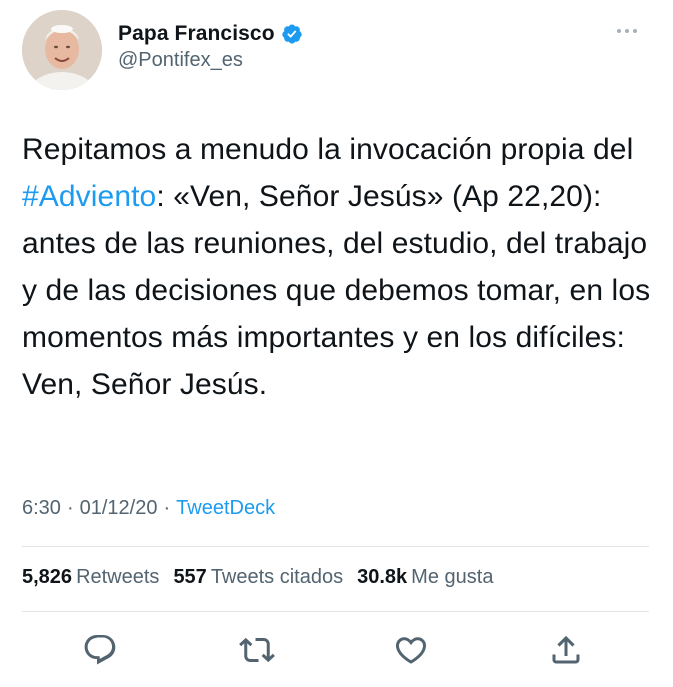 This screenshot has width=673, height=687. Describe the element at coordinates (41, 508) in the screenshot. I see `tweet-time: 6:30` at that location.